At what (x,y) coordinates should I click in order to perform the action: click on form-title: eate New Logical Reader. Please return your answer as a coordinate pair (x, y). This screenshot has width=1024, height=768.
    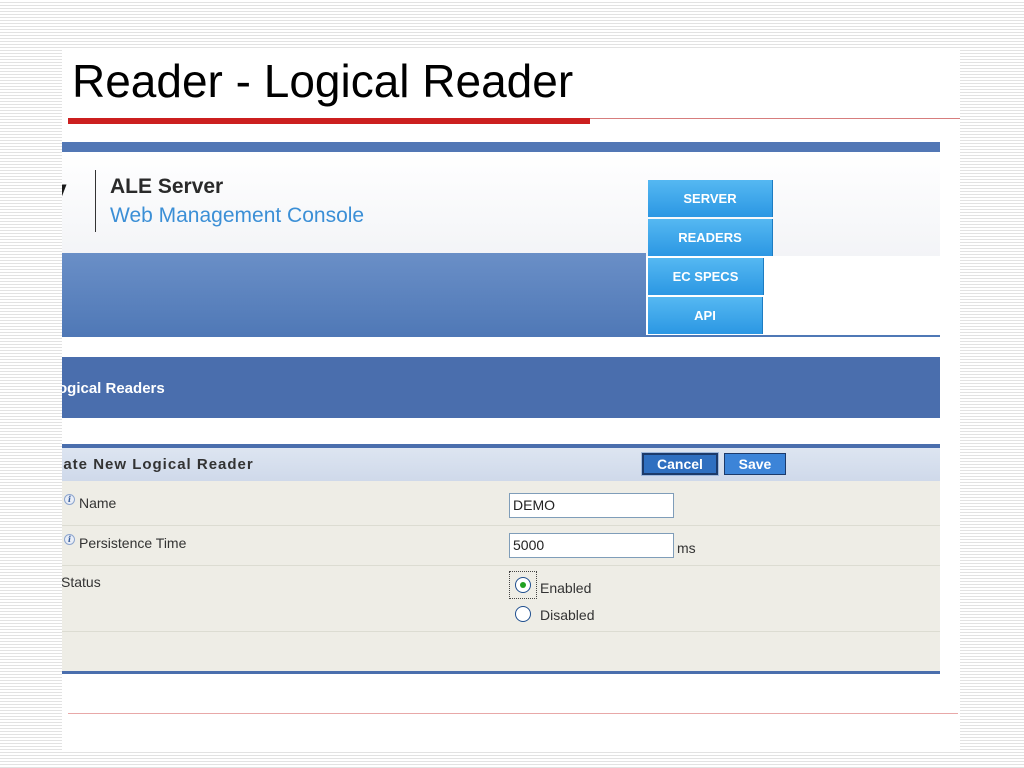
    Looking at the image, I should click on (158, 464).